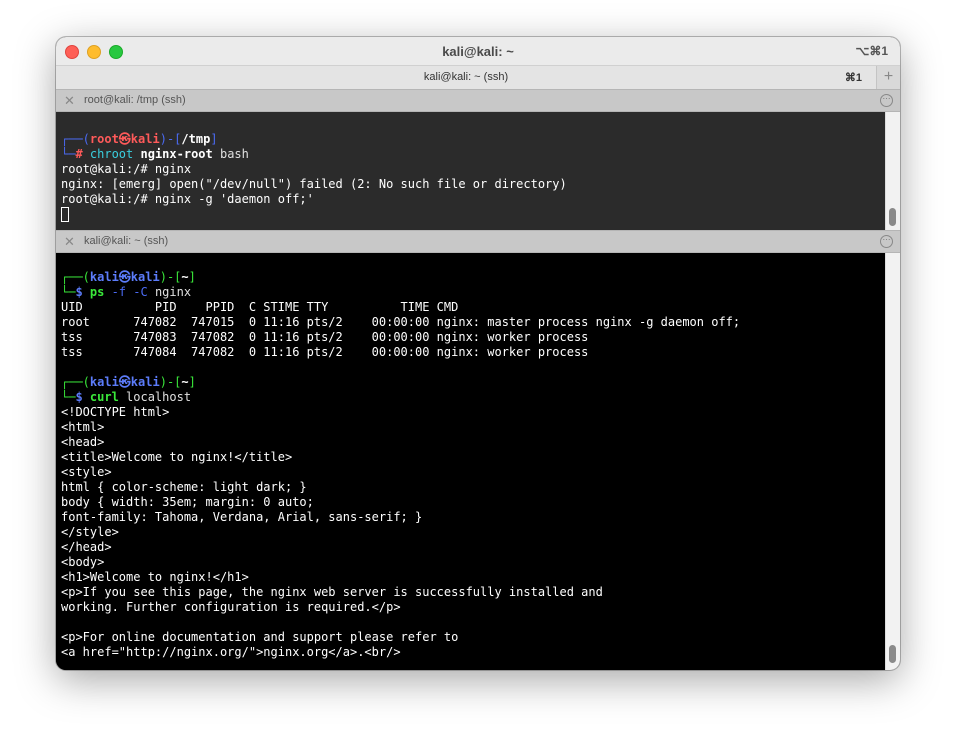 The image size is (956, 745). I want to click on title-bar: kali@kali: ~ ⌥⌘1, so click(478, 51).